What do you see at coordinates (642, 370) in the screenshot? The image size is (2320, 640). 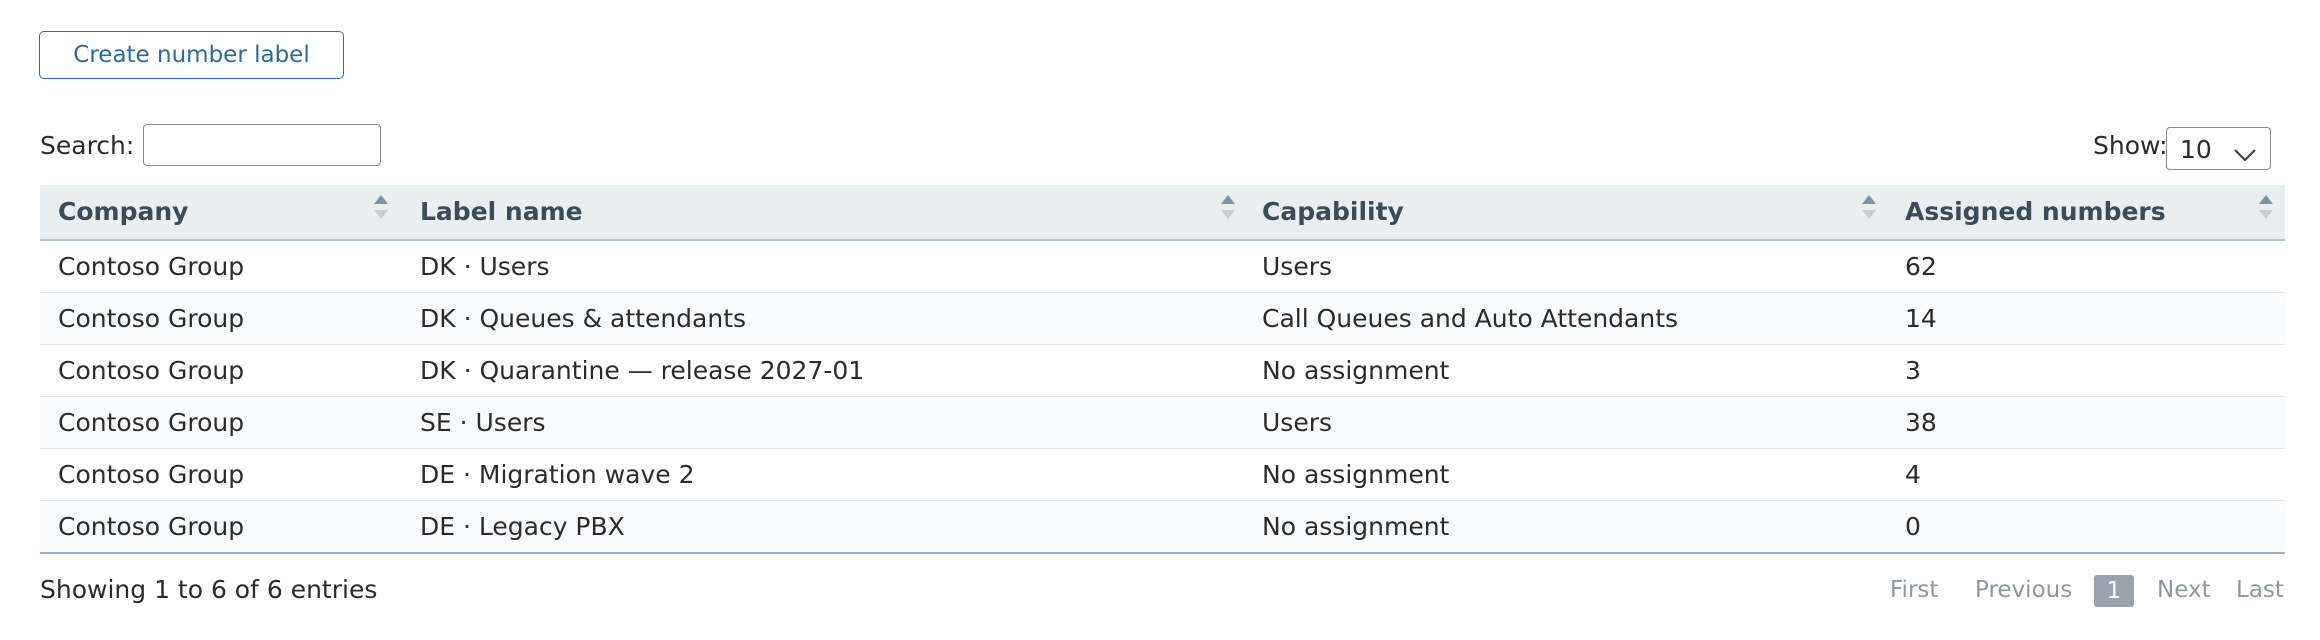 I see `cell-label-name: DK · Quarantine — release 2027-01` at bounding box center [642, 370].